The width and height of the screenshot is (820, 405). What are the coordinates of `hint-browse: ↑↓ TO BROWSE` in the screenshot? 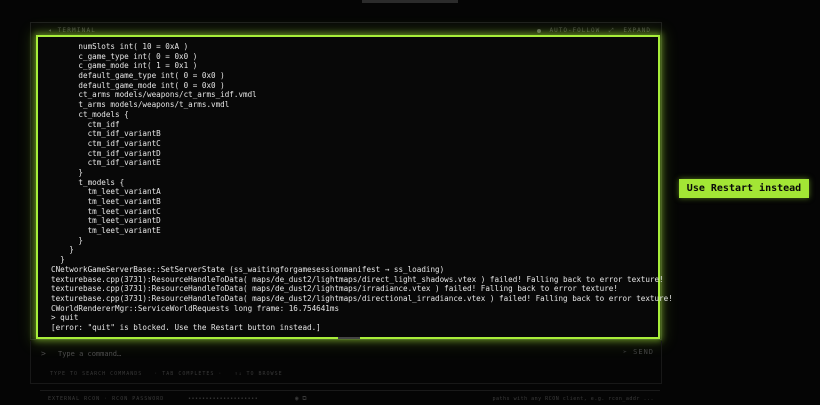 It's located at (258, 374).